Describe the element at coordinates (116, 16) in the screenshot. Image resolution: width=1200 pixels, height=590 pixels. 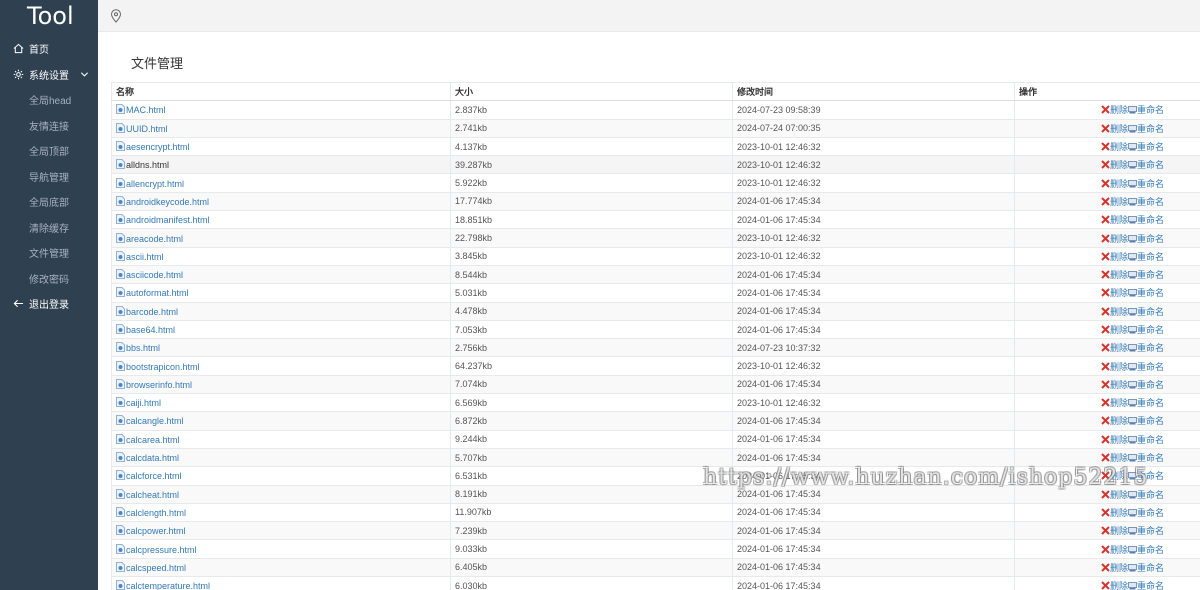
I see `map-pin-icon` at that location.